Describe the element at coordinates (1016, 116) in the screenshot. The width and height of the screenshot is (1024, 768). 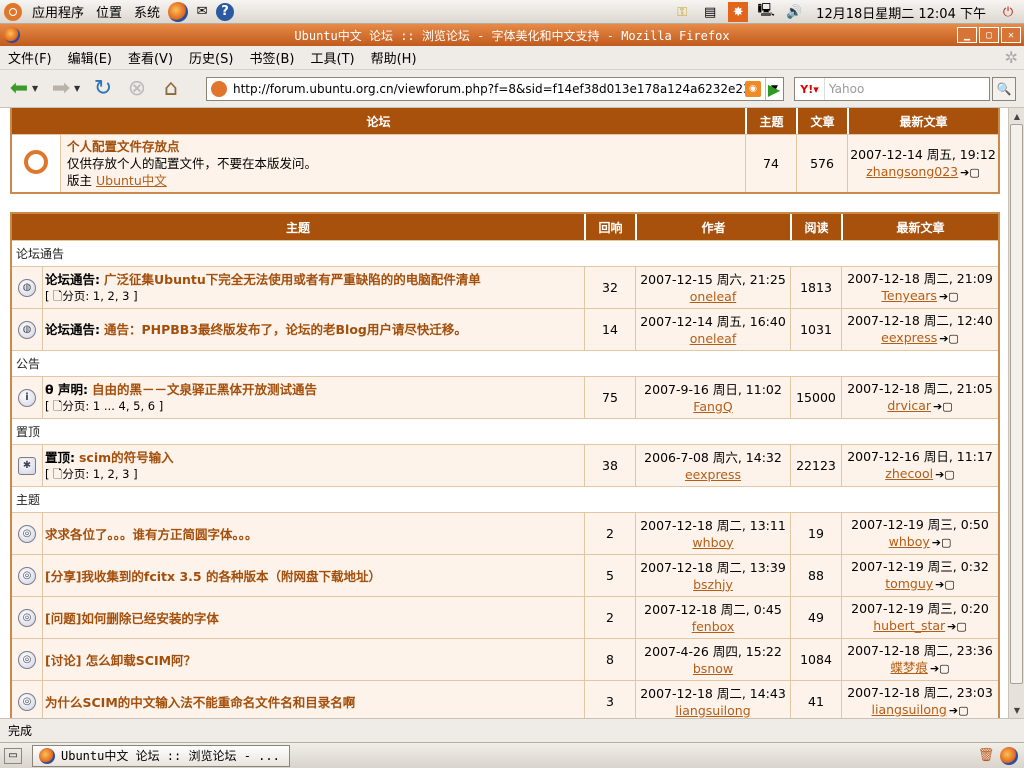
I see `scroll-up-arrow-icon: ▲` at that location.